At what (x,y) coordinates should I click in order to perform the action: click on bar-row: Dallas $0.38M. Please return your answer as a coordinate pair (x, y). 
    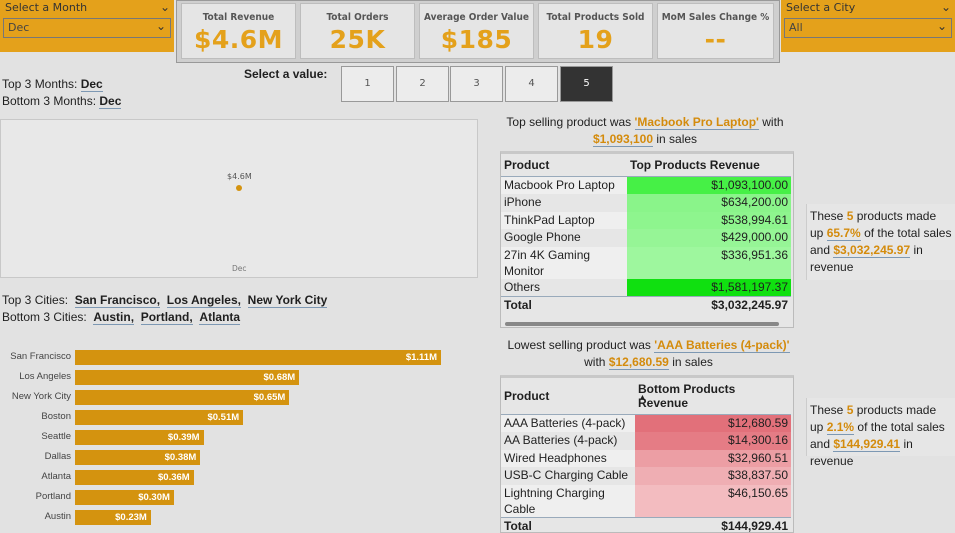
    Looking at the image, I should click on (239, 457).